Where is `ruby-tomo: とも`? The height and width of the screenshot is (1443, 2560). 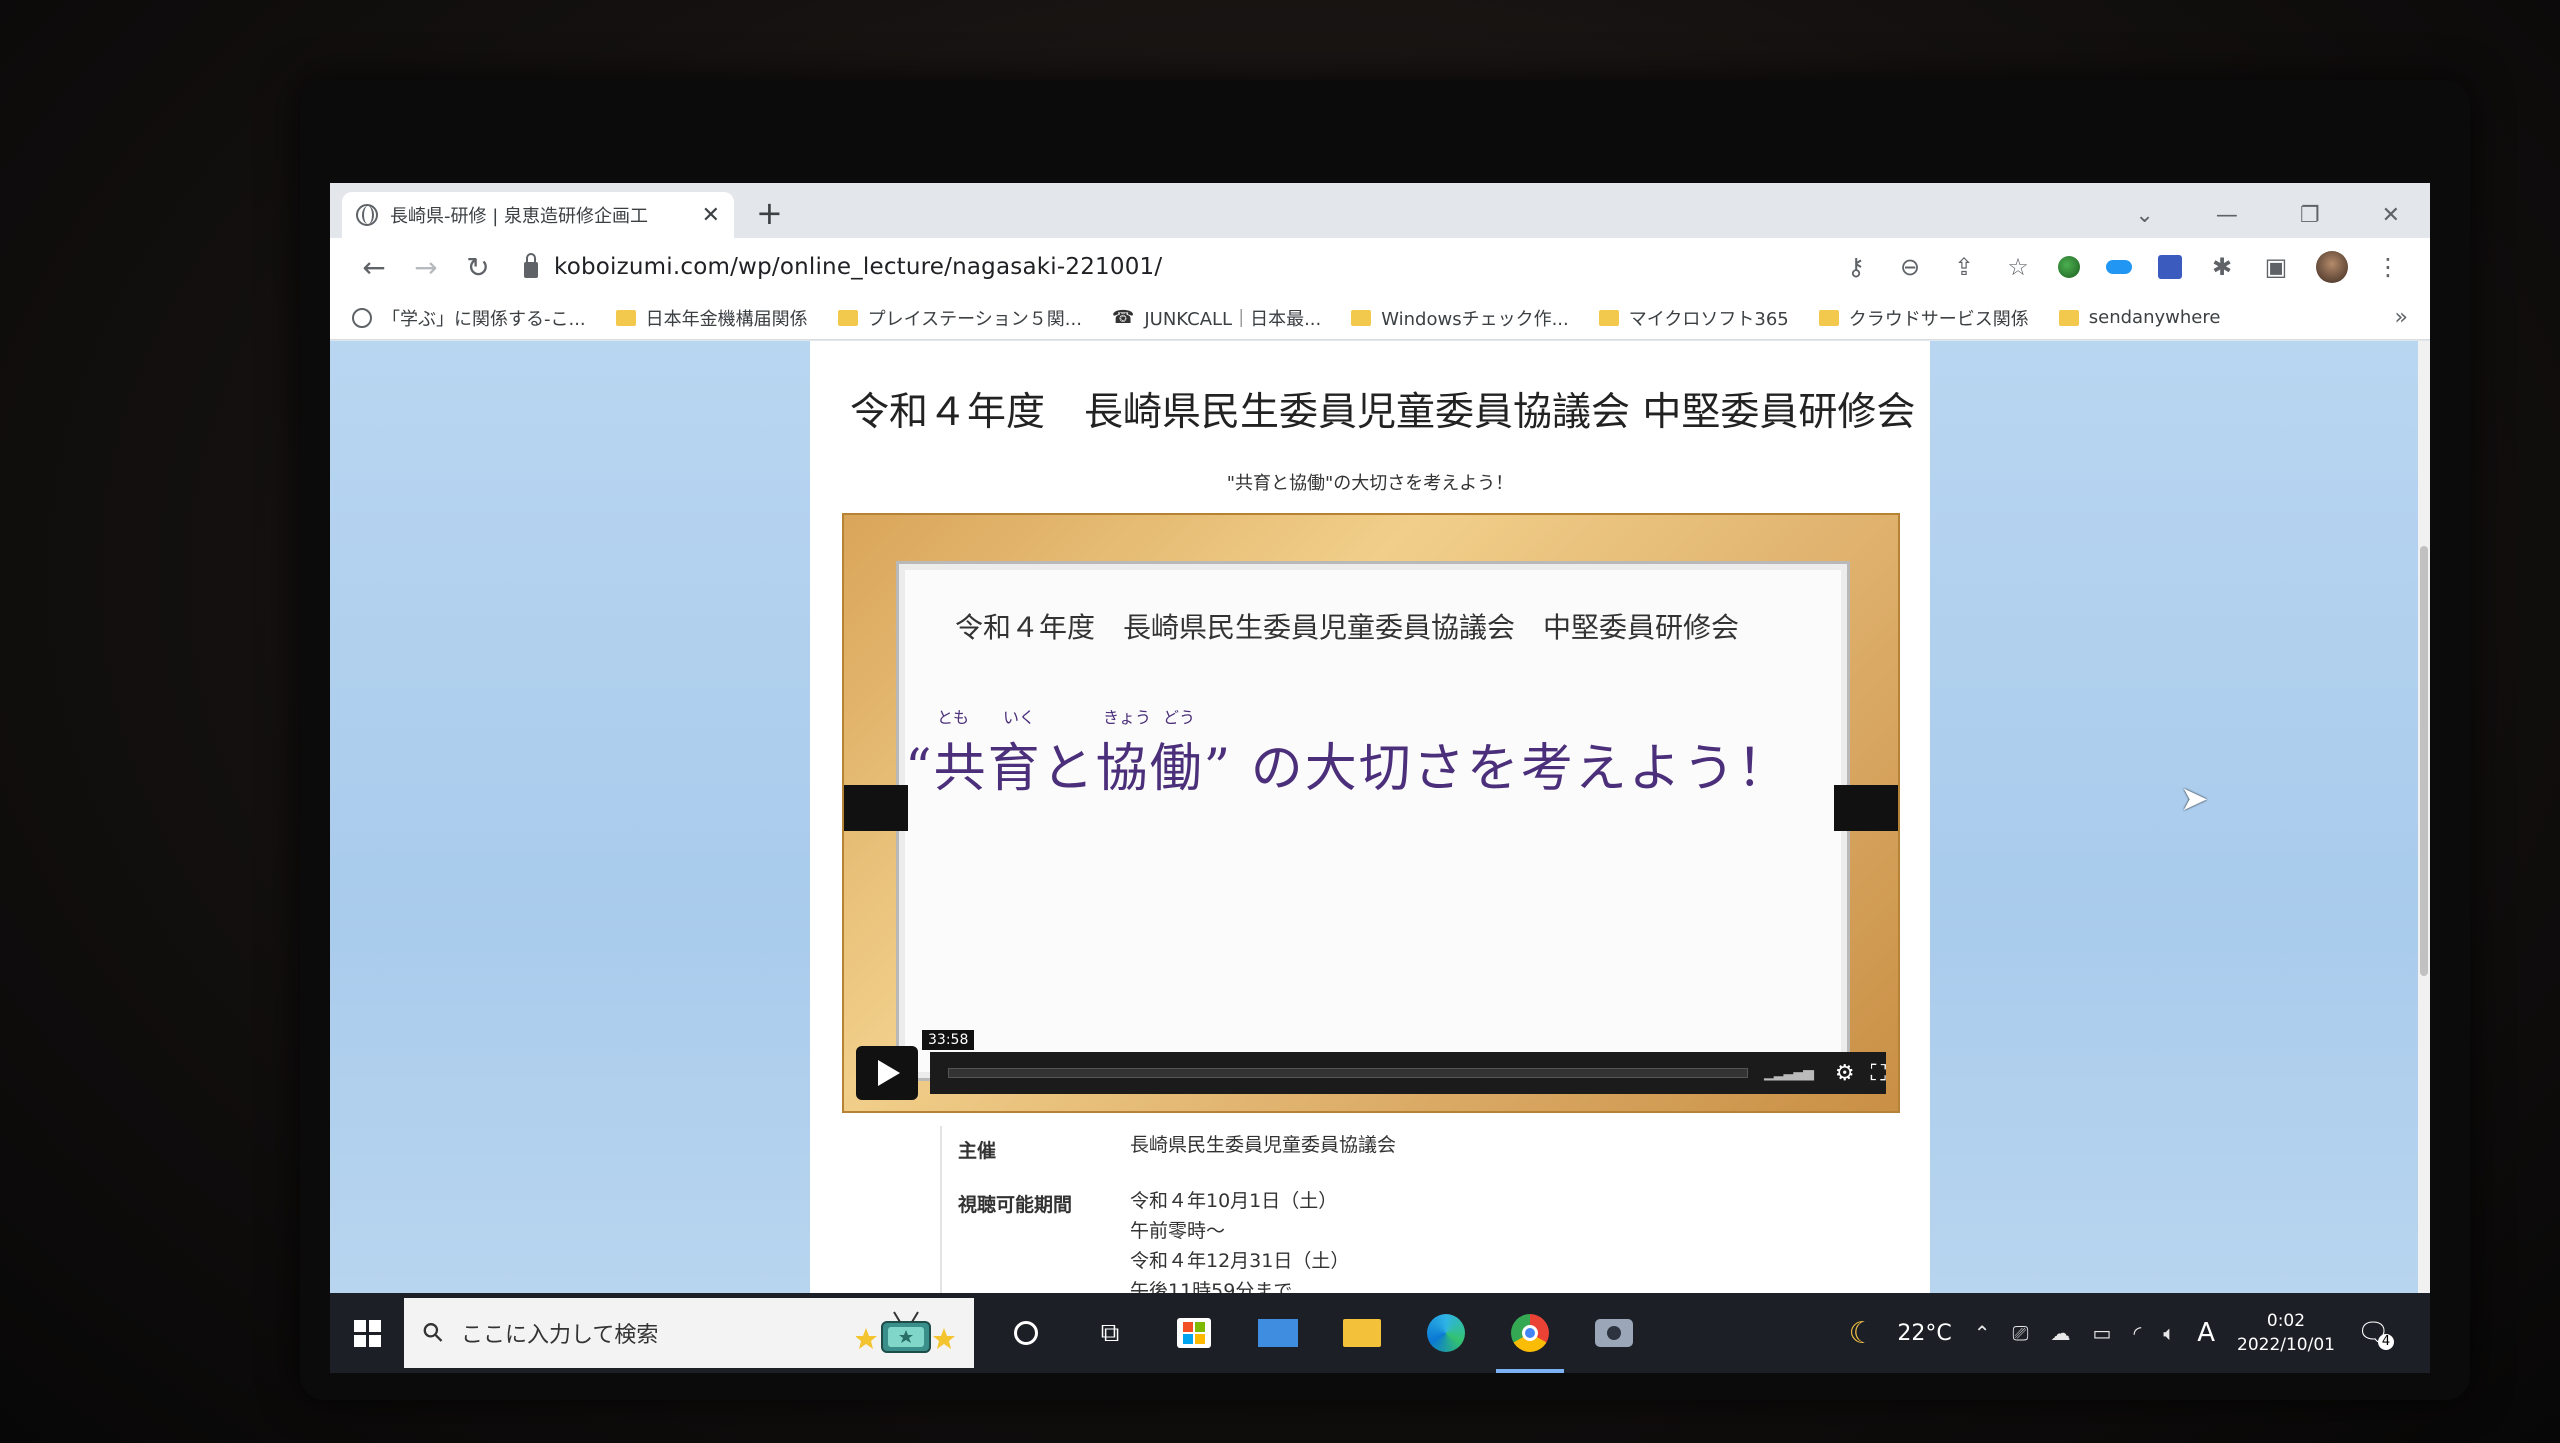 ruby-tomo: とも is located at coordinates (953, 717).